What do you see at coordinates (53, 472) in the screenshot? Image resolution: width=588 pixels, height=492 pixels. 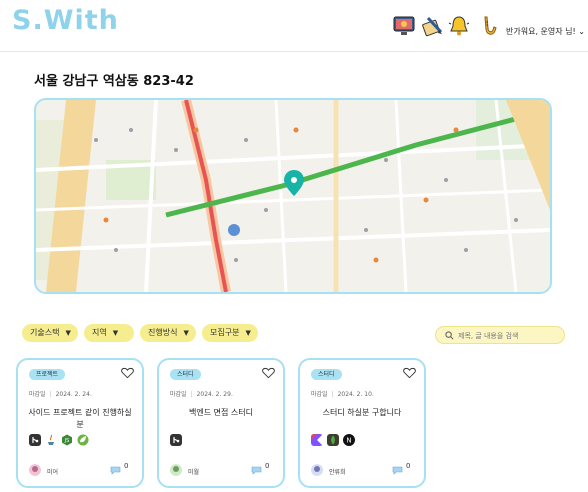 I see `author-name: 미어` at bounding box center [53, 472].